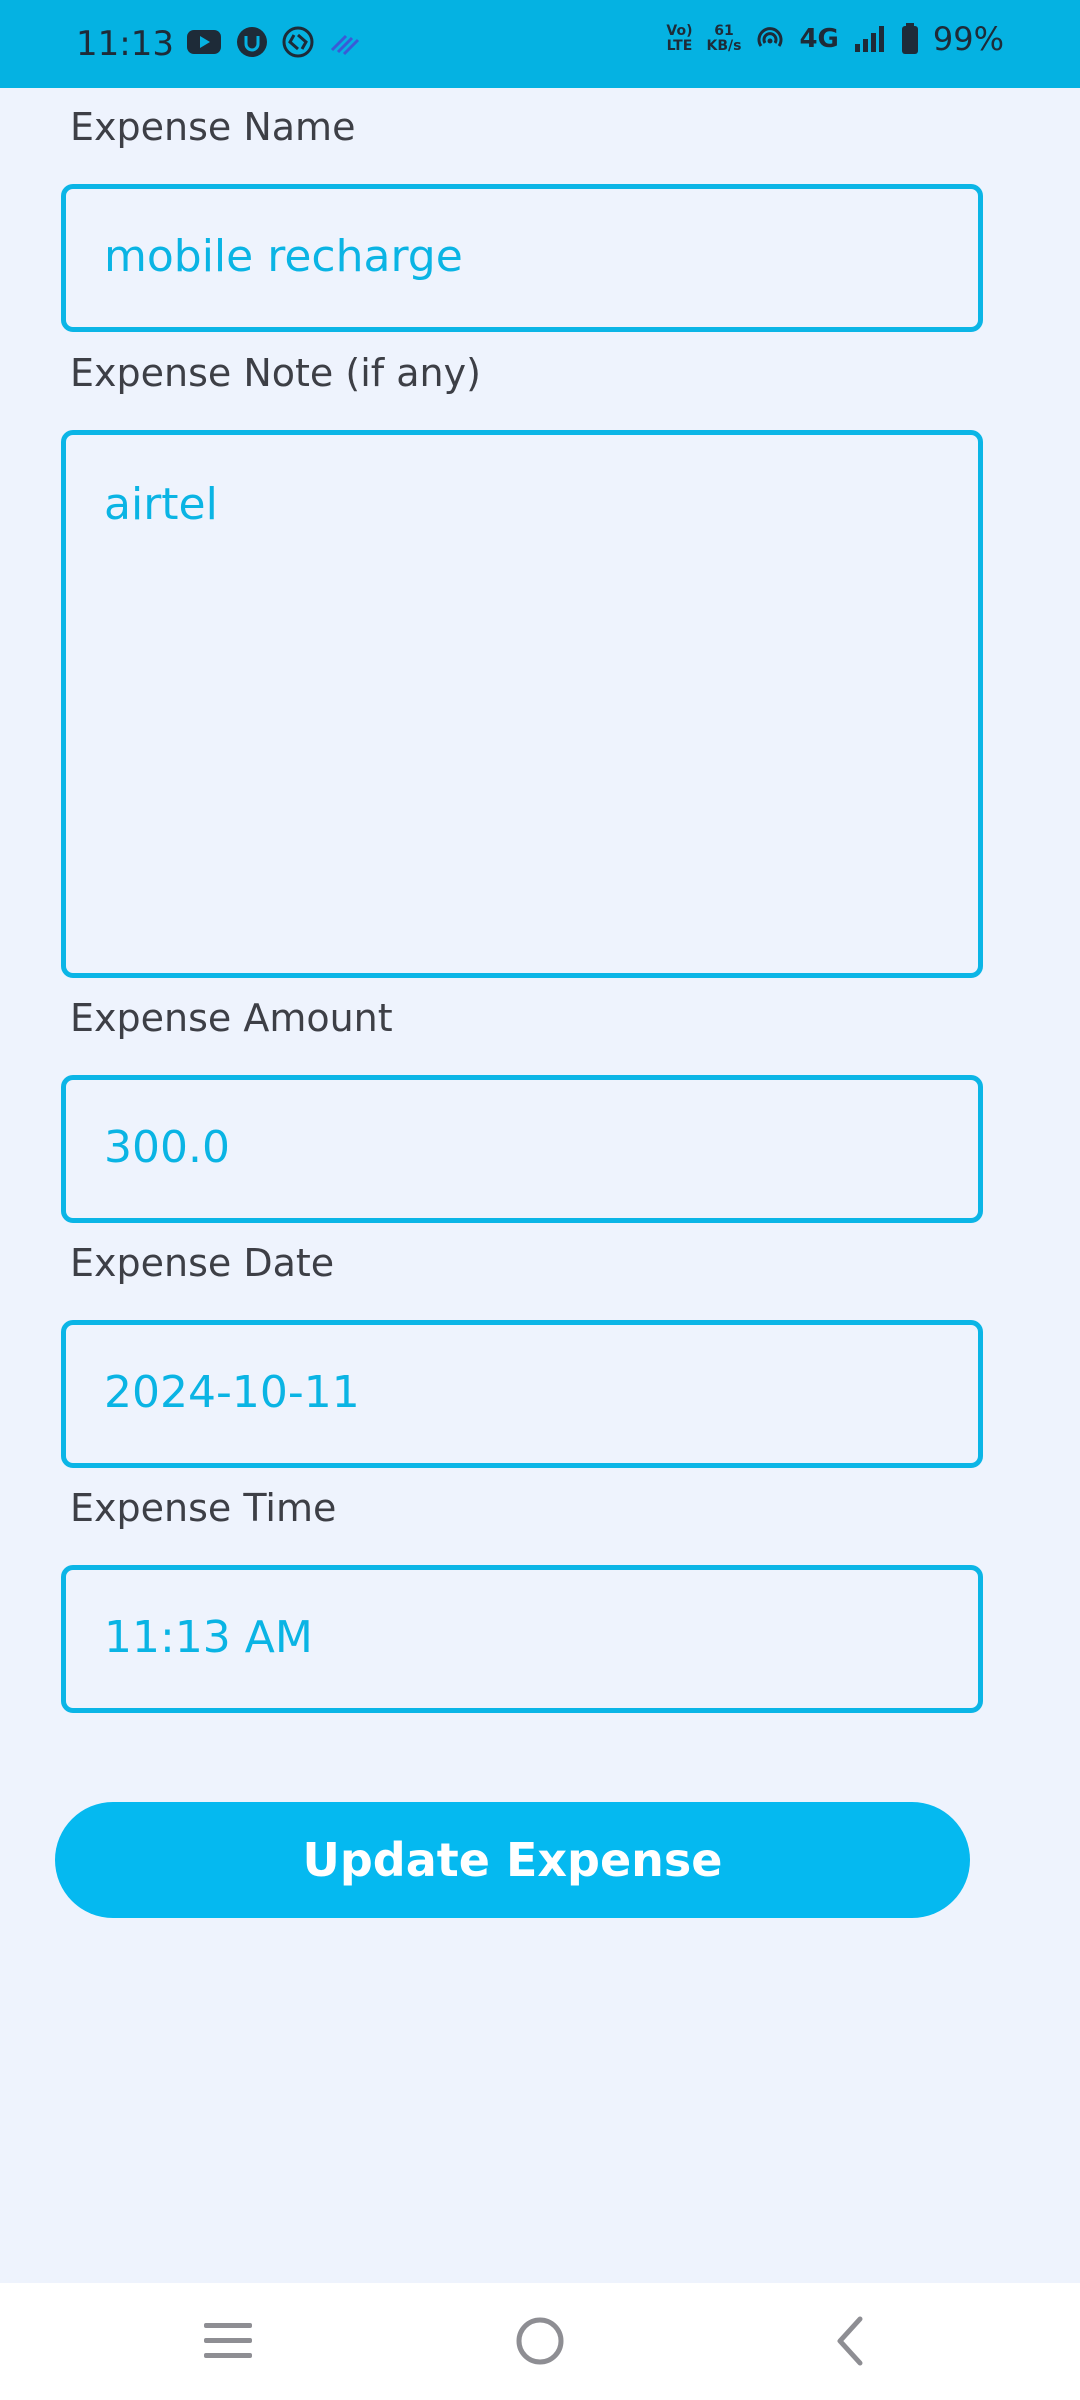 The width and height of the screenshot is (1080, 2400). What do you see at coordinates (252, 42) in the screenshot?
I see `app-icon` at bounding box center [252, 42].